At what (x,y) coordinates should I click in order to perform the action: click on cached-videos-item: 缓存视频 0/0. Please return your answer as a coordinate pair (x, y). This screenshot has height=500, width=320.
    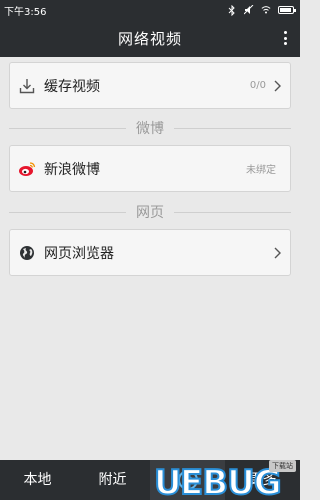
    Looking at the image, I should click on (150, 85).